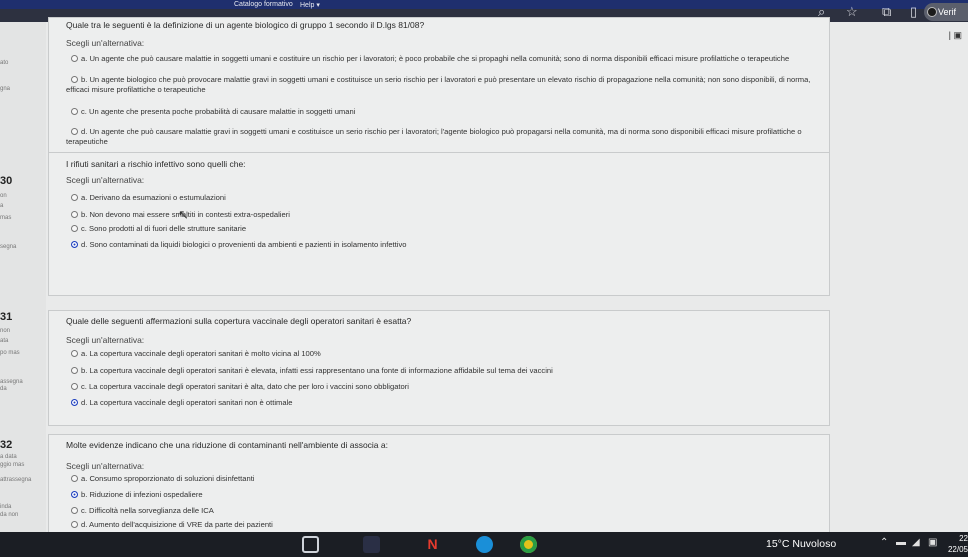 The image size is (968, 557). Describe the element at coordinates (4, 341) in the screenshot. I see `sidebar-scrap: ata` at that location.